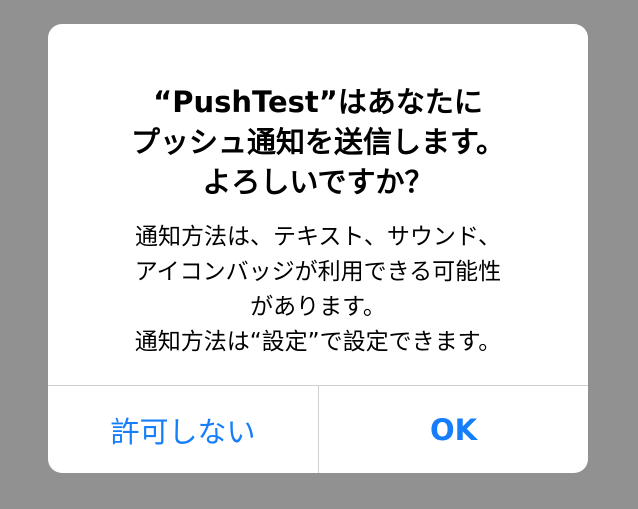  I want to click on alert-message-line-3: があります。, so click(318, 307).